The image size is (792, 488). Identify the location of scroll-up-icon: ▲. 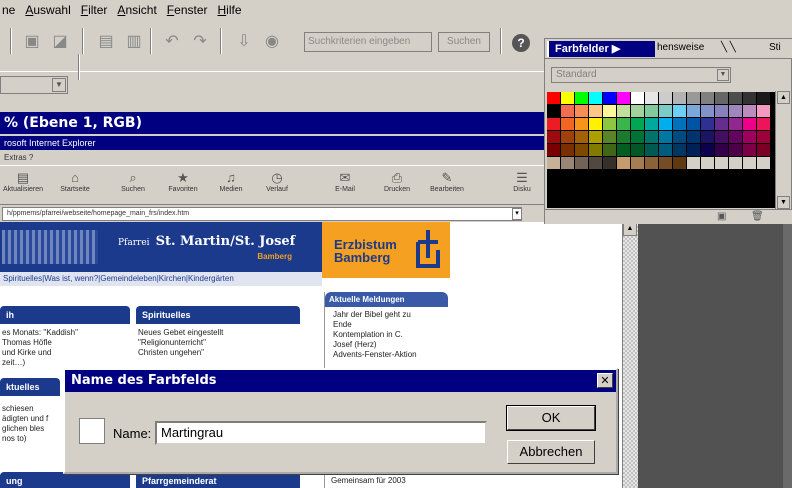
(783, 97).